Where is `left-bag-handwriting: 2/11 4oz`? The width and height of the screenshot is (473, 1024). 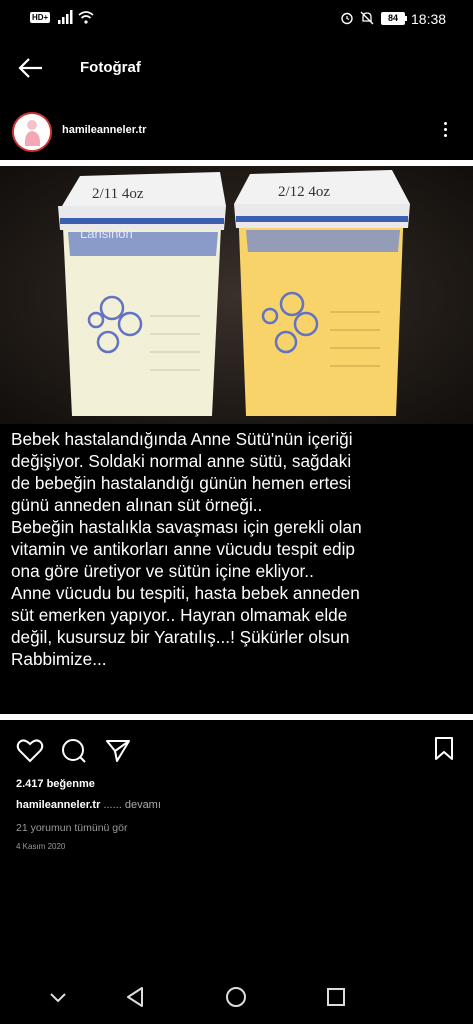
left-bag-handwriting: 2/11 4oz is located at coordinates (118, 194).